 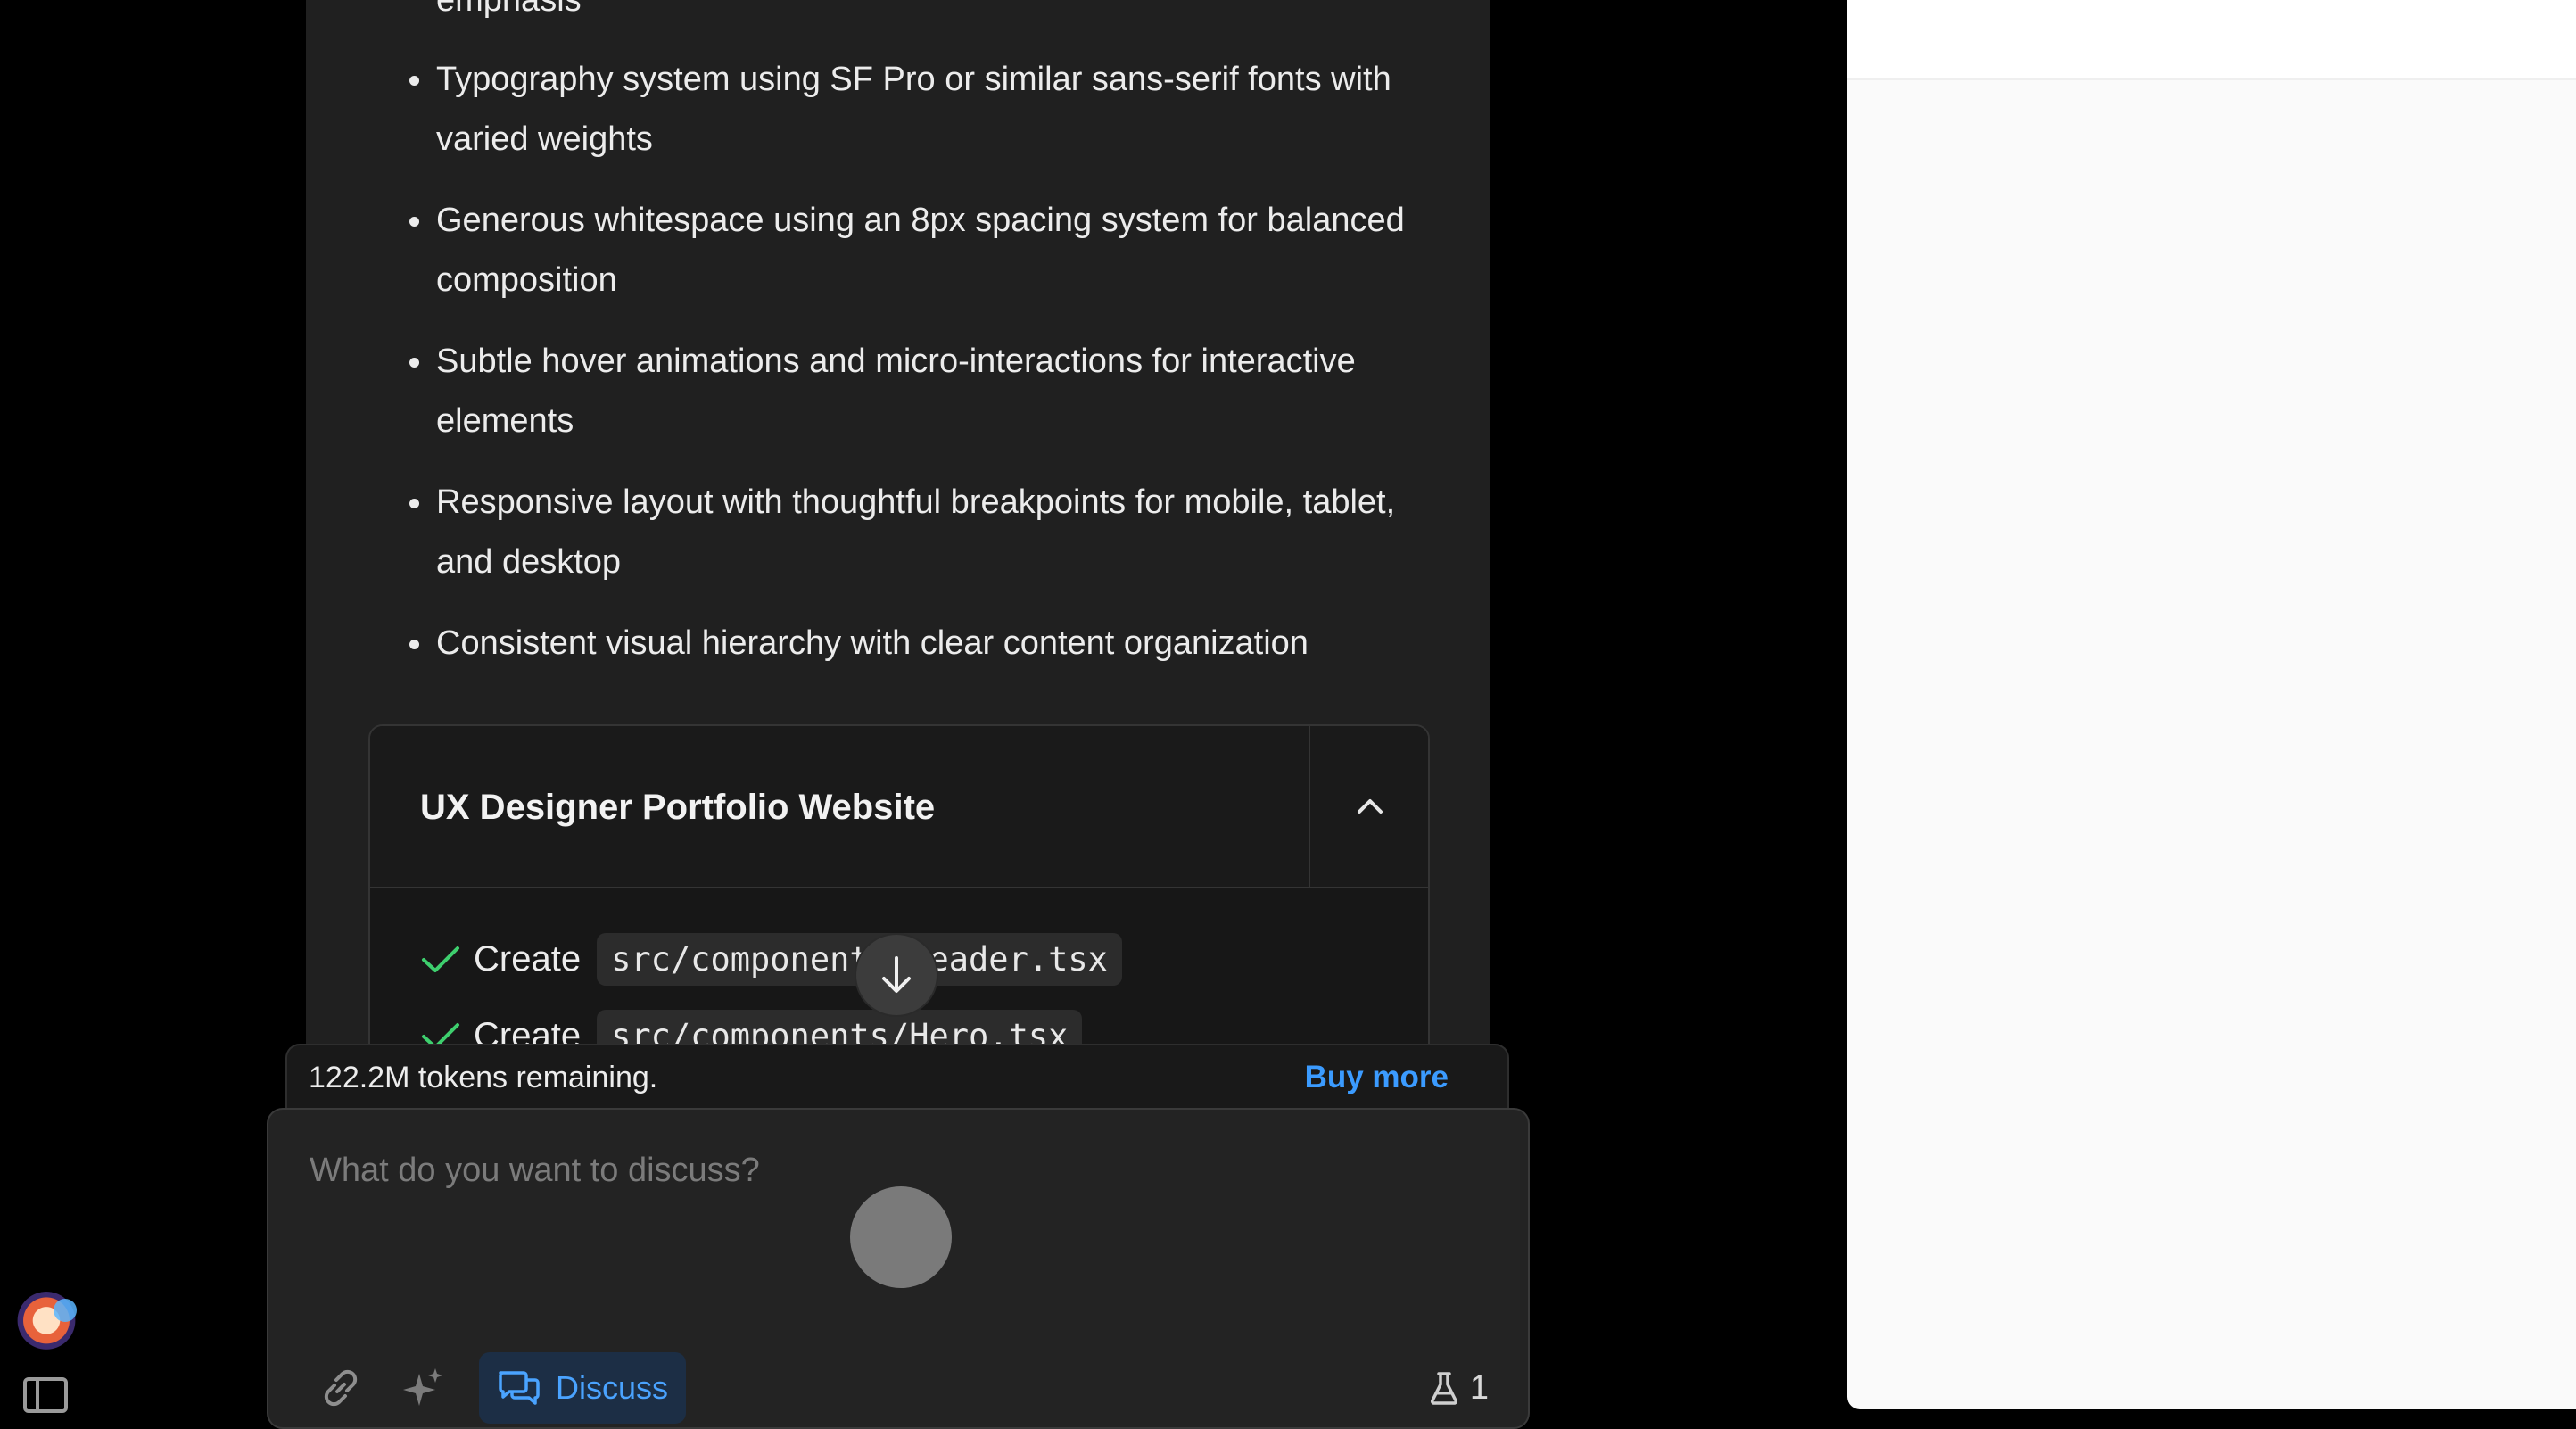 What do you see at coordinates (1443, 1388) in the screenshot?
I see `flask-icon` at bounding box center [1443, 1388].